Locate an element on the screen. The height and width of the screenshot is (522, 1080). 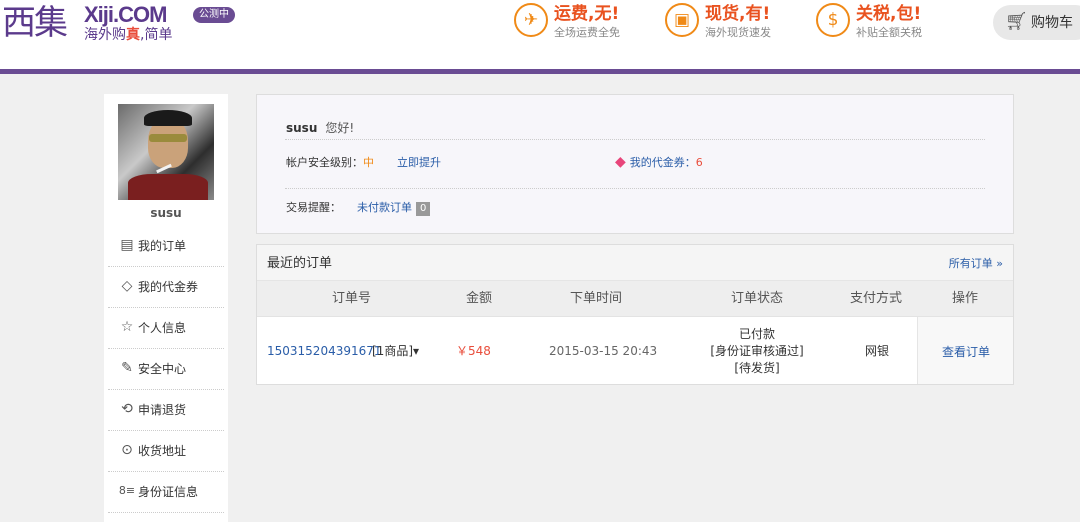
column-header-amount: 金额 is located at coordinates (479, 298).